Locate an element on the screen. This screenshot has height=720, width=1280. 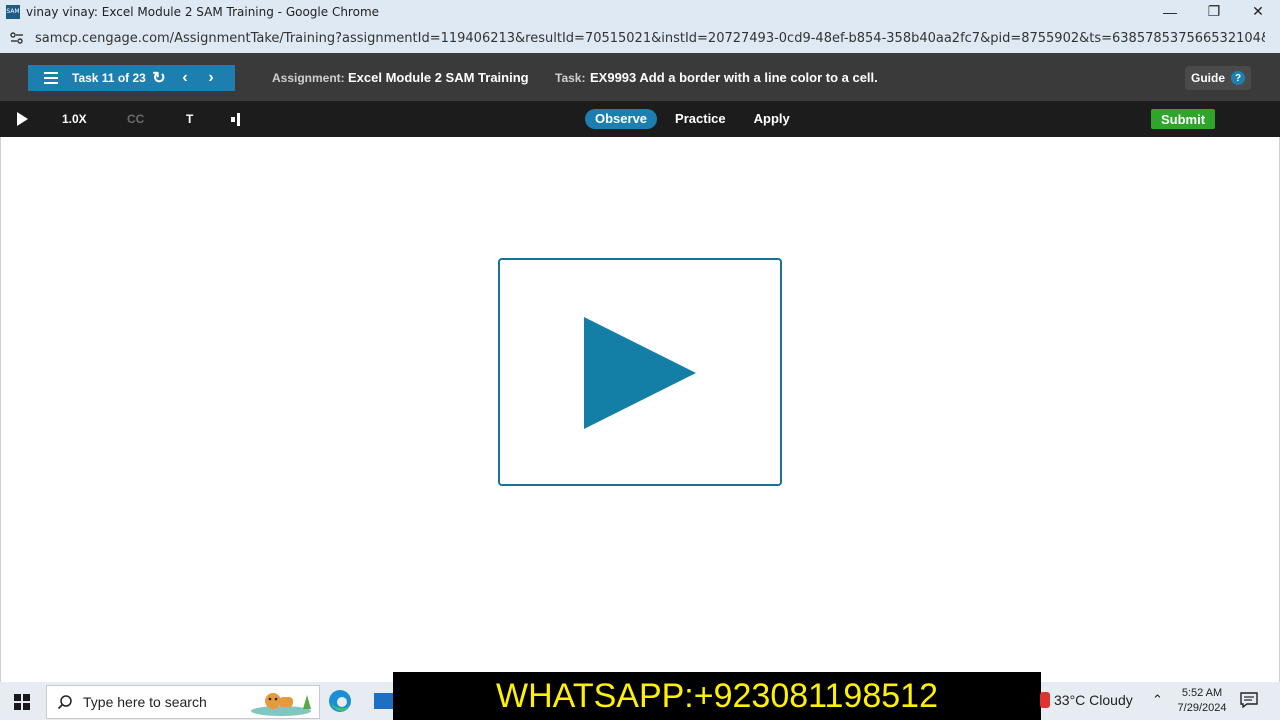
play-icon is located at coordinates (22, 119).